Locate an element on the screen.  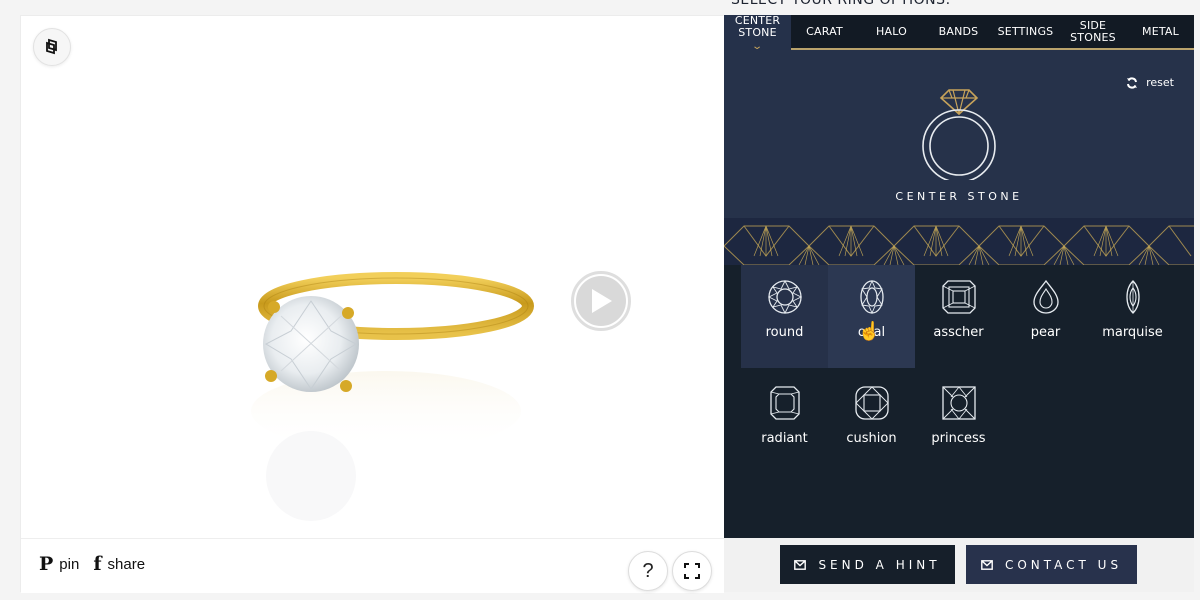
tab-settings: SETTINGS is located at coordinates (1025, 32).